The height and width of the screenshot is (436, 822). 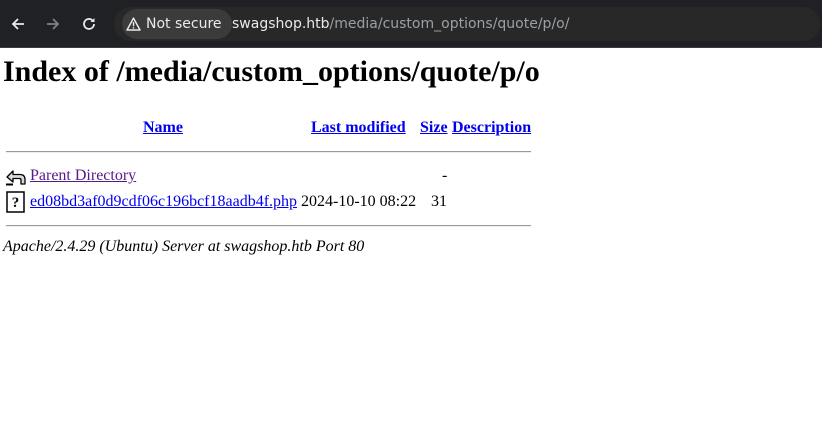 What do you see at coordinates (163, 128) in the screenshot?
I see `column-header-name: Name` at bounding box center [163, 128].